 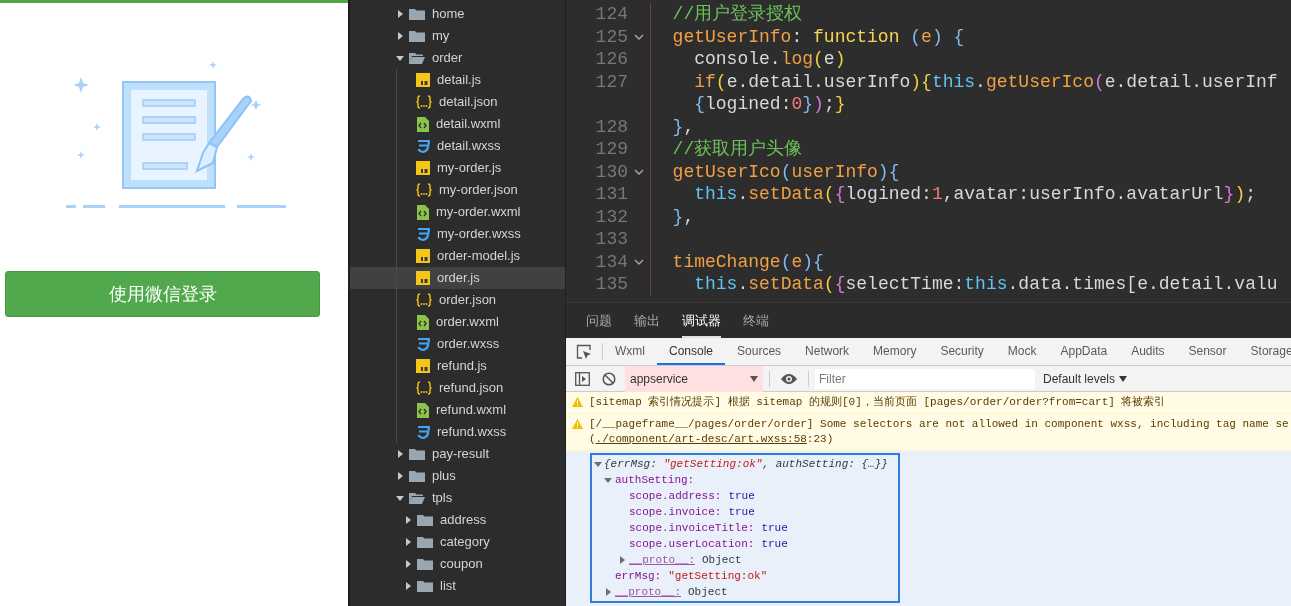 What do you see at coordinates (683, 216) in the screenshot?
I see `code-line: },` at bounding box center [683, 216].